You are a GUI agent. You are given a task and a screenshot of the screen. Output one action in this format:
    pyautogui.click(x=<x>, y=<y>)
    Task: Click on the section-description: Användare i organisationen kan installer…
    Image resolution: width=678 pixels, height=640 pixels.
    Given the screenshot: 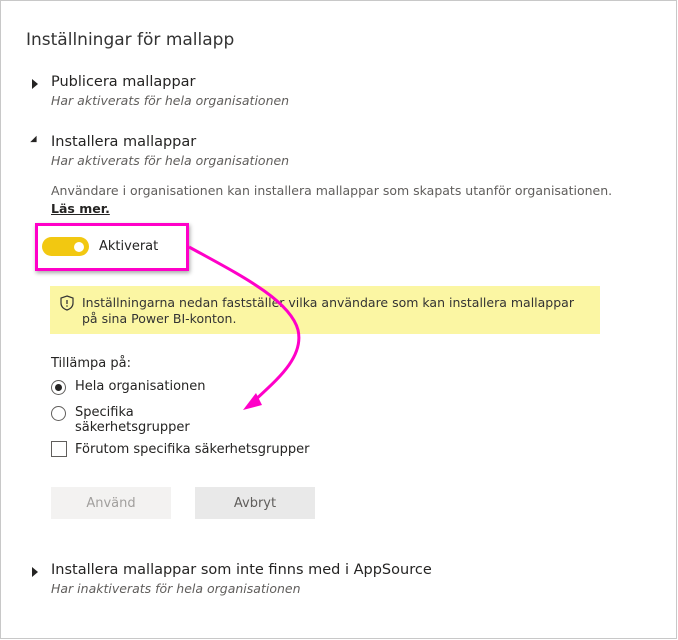 What is the action you would take?
    pyautogui.click(x=332, y=190)
    